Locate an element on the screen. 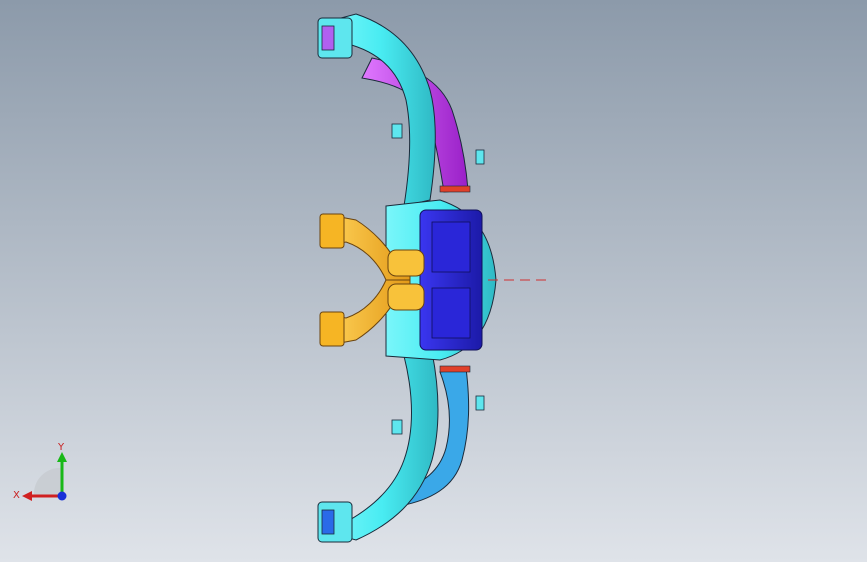 The height and width of the screenshot is (562, 867). blue-center-panel-lower is located at coordinates (451, 313).